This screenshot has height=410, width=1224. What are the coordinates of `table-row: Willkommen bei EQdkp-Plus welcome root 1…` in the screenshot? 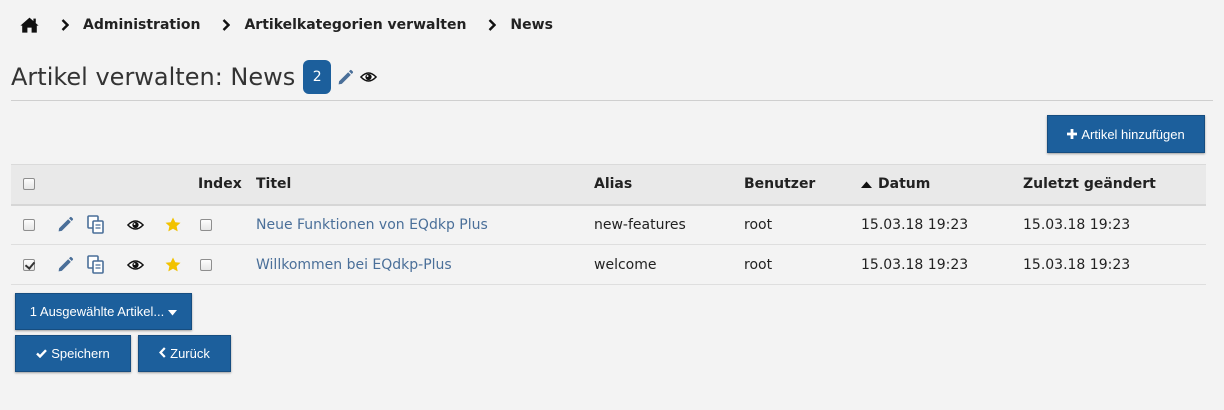 It's located at (608, 265).